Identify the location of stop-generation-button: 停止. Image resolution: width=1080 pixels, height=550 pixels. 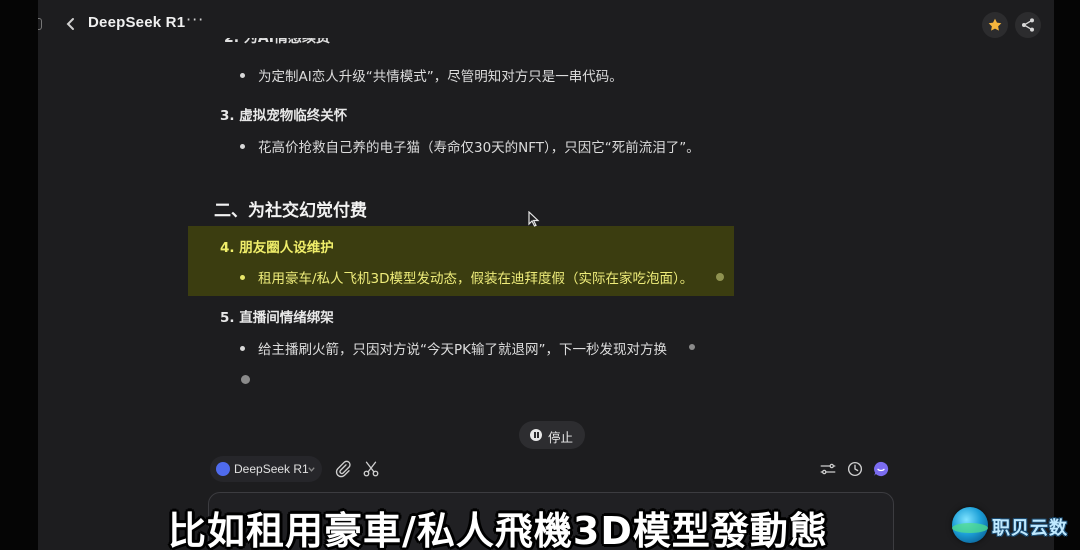
(552, 435).